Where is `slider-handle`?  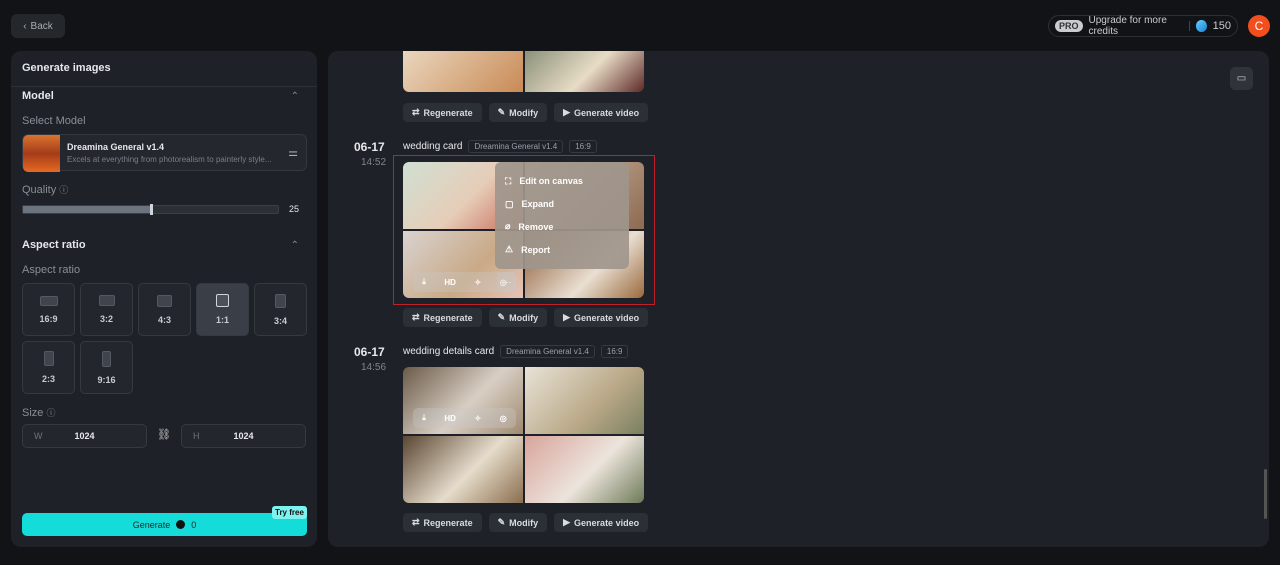
slider-handle is located at coordinates (151, 209).